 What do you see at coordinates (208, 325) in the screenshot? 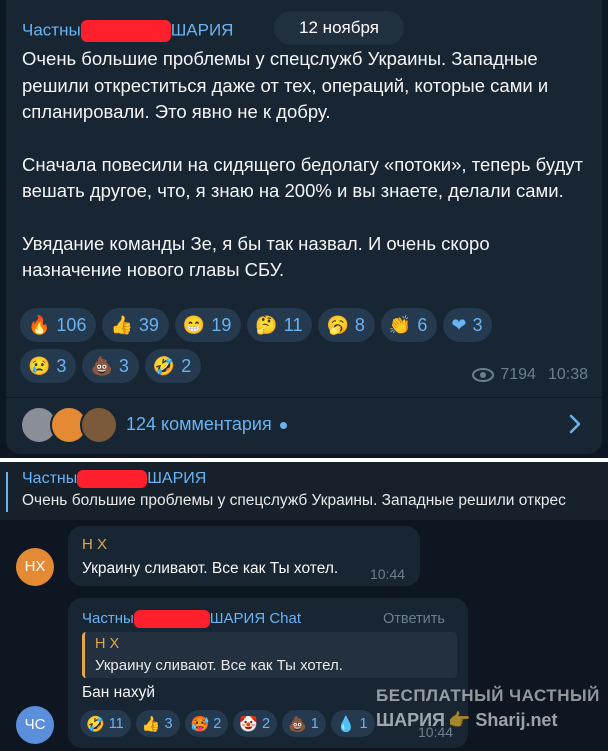
I see `reaction-chip: 😁 19` at bounding box center [208, 325].